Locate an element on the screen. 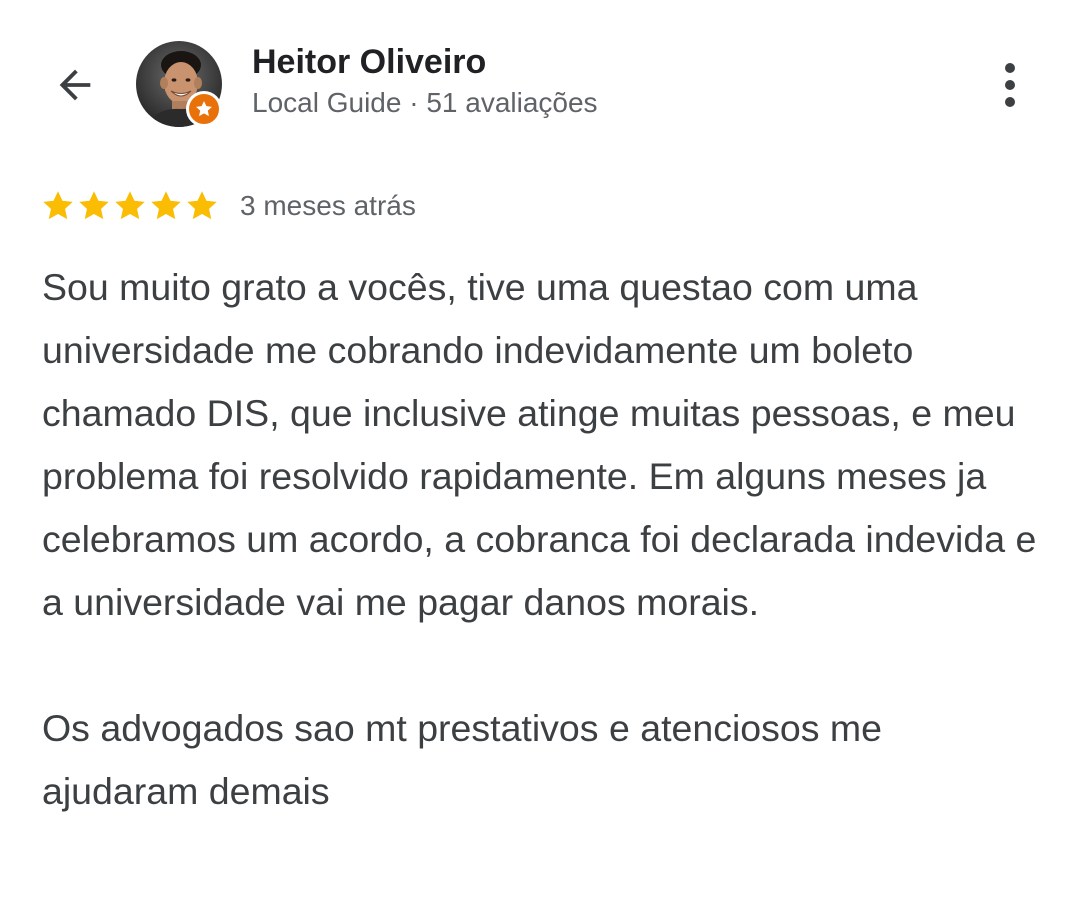  arrow-back-icon is located at coordinates (75, 85).